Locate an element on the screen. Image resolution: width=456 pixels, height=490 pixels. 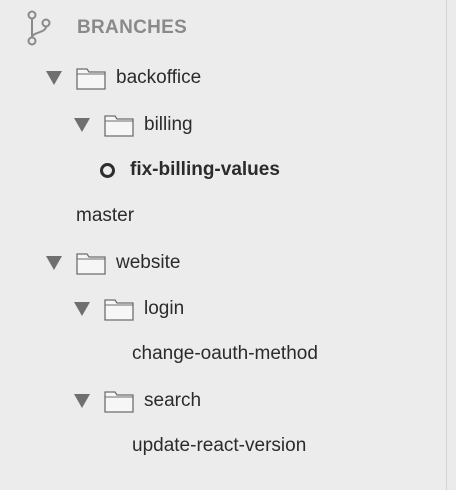
sidebar-divider is located at coordinates (451, 245).